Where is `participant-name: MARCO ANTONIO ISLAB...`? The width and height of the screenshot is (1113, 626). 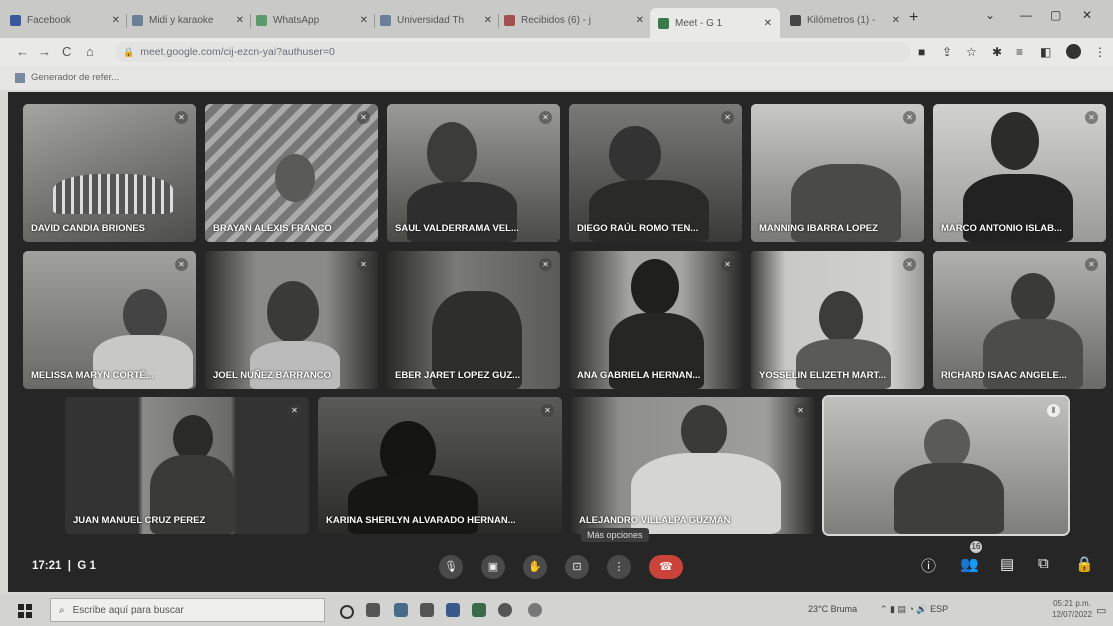 participant-name: MARCO ANTONIO ISLAB... is located at coordinates (1001, 228).